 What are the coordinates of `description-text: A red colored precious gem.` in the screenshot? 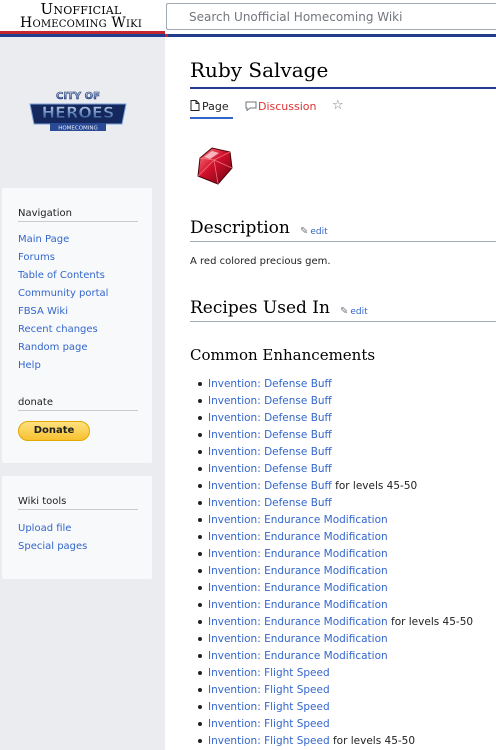 It's located at (260, 261).